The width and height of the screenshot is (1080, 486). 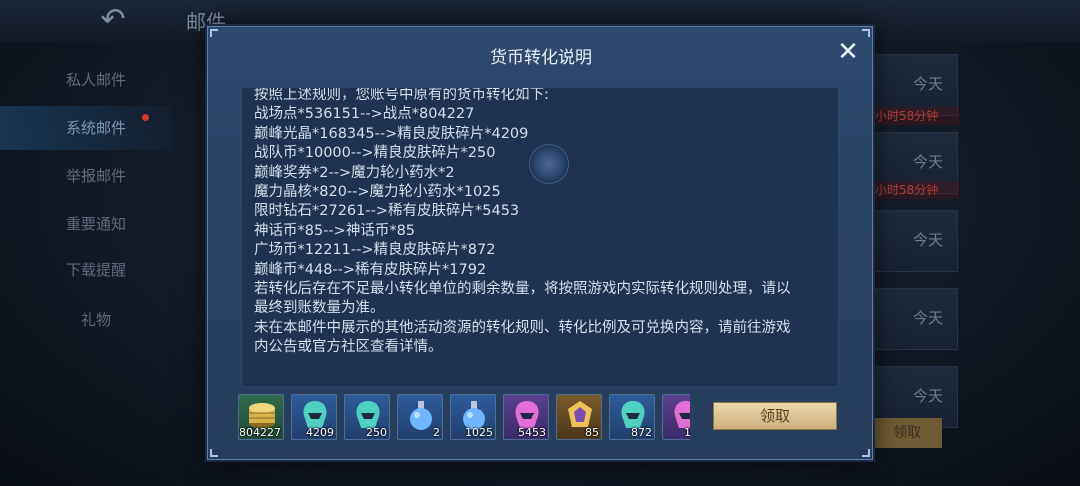 I want to click on reward-item: 250, so click(x=367, y=417).